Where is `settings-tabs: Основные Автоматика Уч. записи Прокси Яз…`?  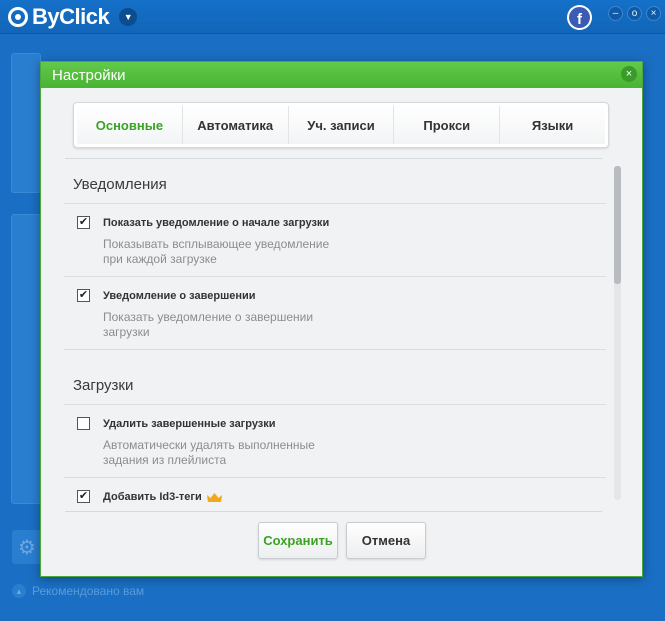
settings-tabs: Основные Автоматика Уч. записи Прокси Яз… is located at coordinates (341, 125).